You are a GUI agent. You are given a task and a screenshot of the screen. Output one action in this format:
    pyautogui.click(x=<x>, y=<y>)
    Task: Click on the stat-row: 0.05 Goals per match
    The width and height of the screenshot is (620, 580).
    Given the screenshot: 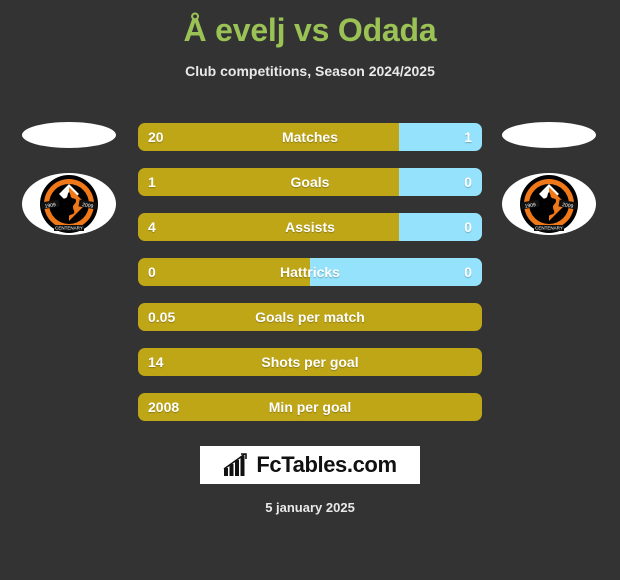 What is the action you would take?
    pyautogui.click(x=310, y=317)
    